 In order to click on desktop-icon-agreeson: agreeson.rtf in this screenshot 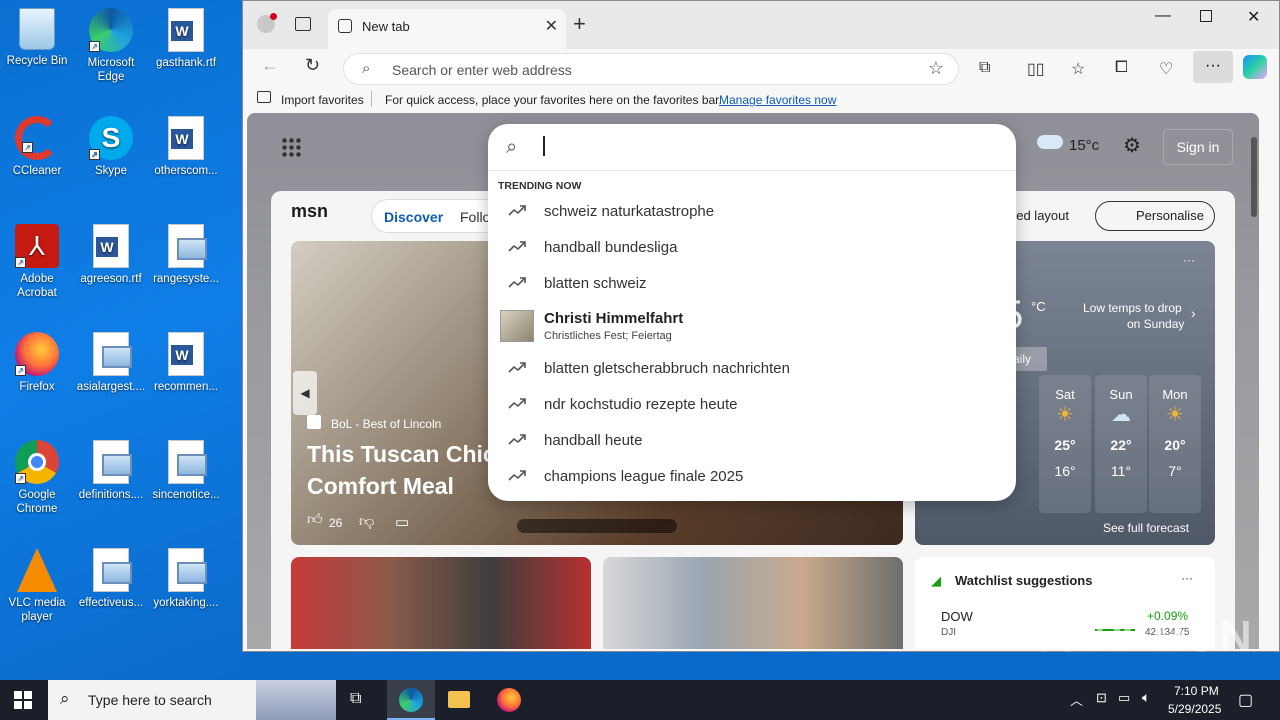, I will do `click(111, 255)`.